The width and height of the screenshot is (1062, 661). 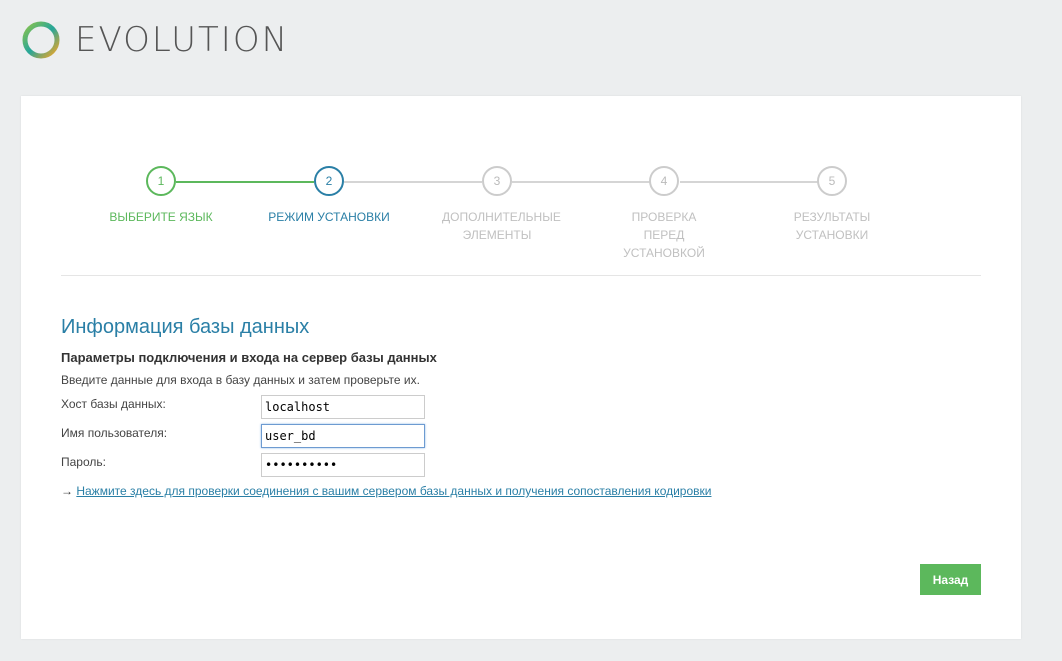 I want to click on step-circle: 2, so click(x=329, y=181).